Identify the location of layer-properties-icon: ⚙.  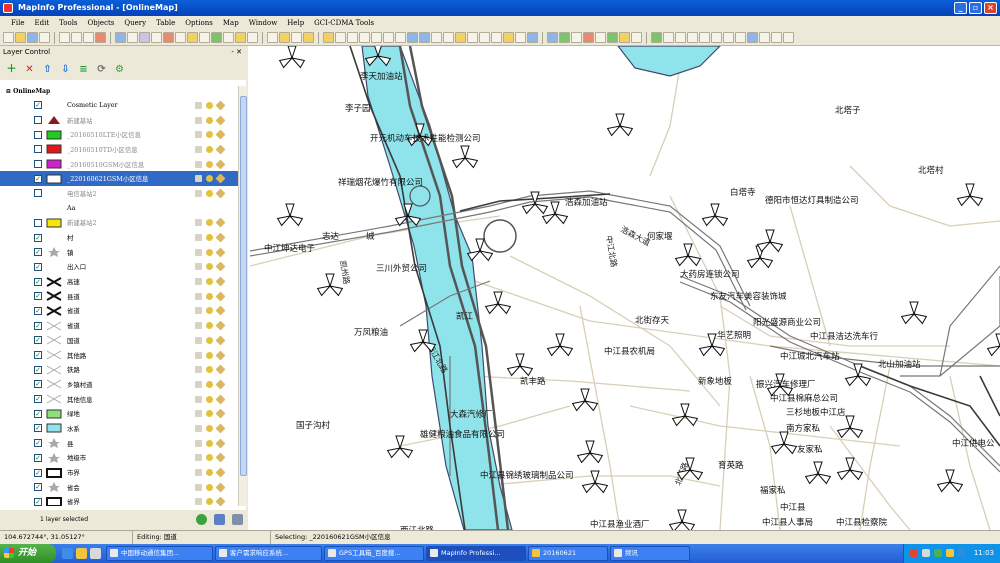
(119, 69).